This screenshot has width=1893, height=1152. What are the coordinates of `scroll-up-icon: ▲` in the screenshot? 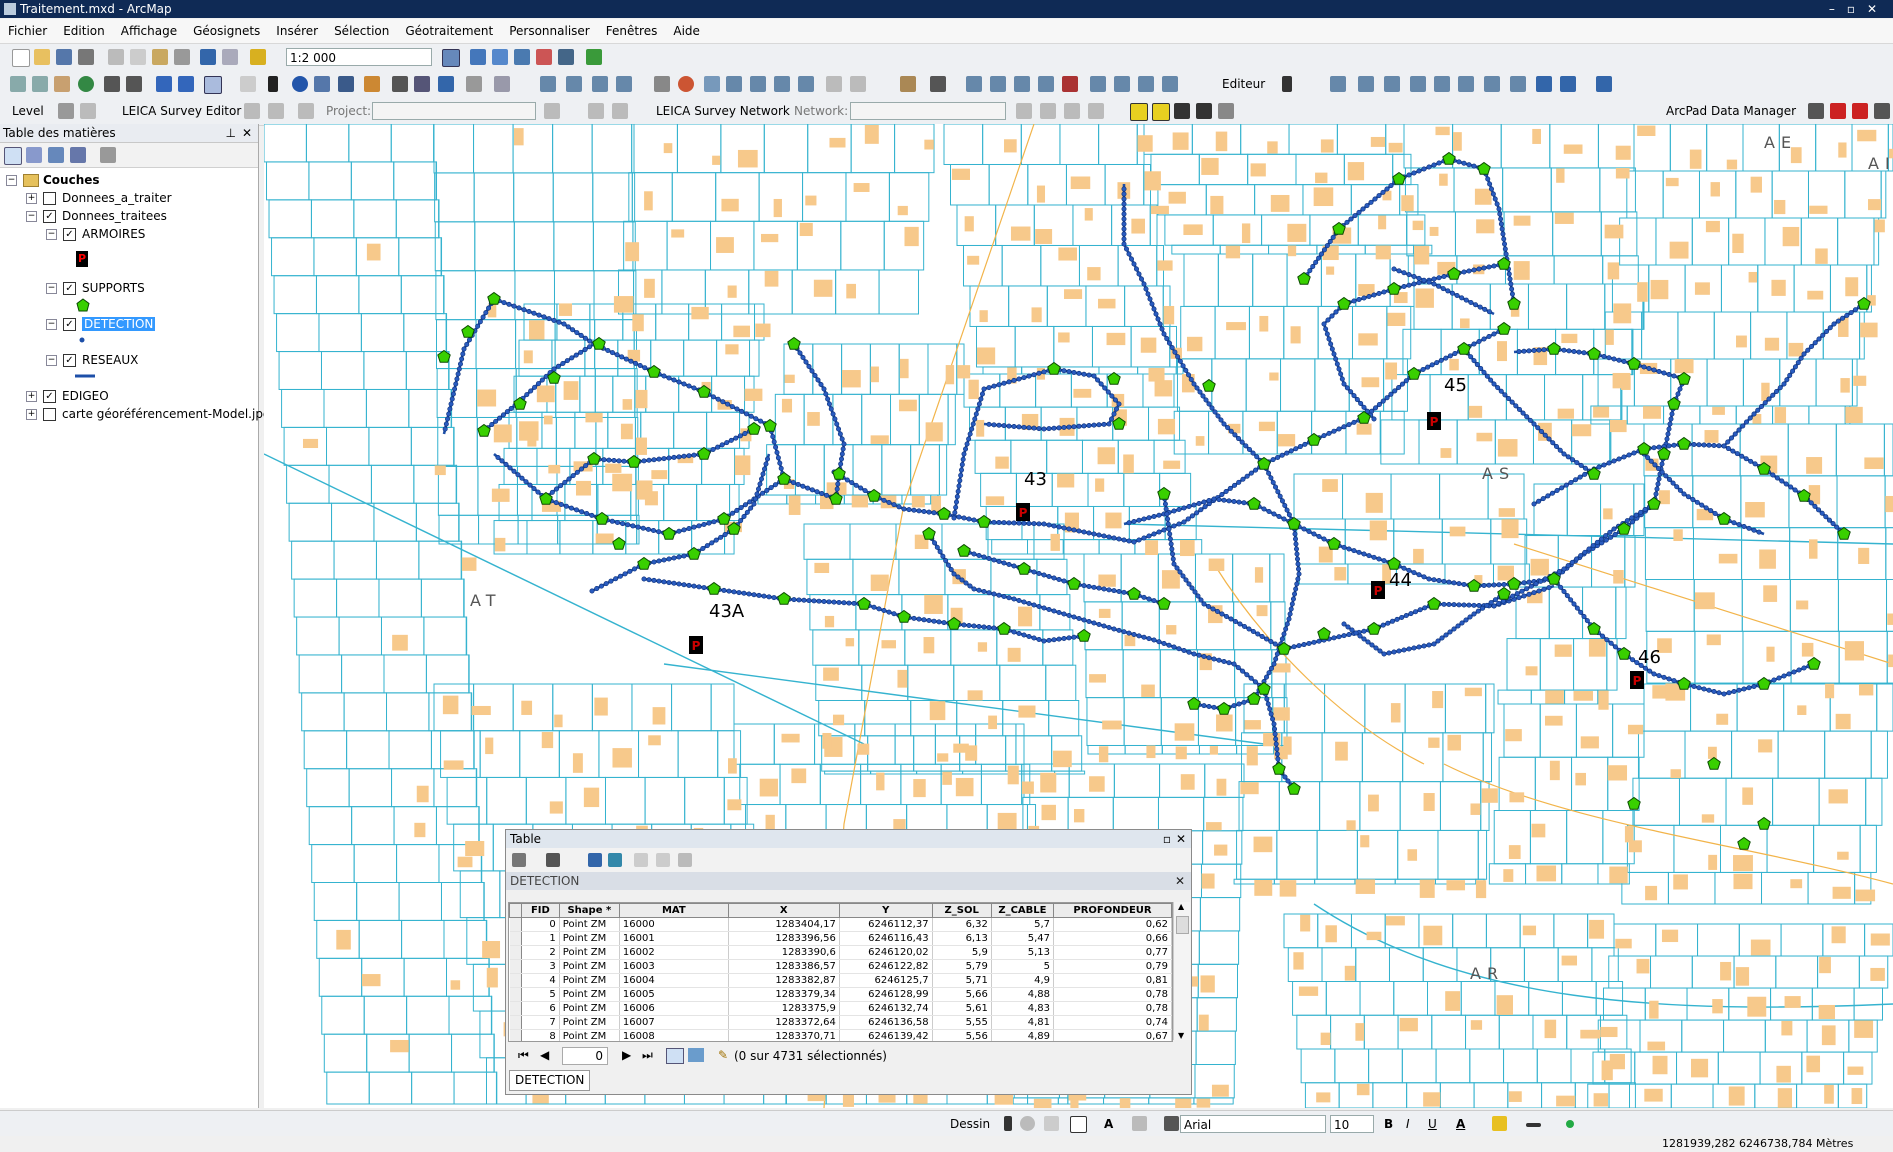 It's located at (1181, 906).